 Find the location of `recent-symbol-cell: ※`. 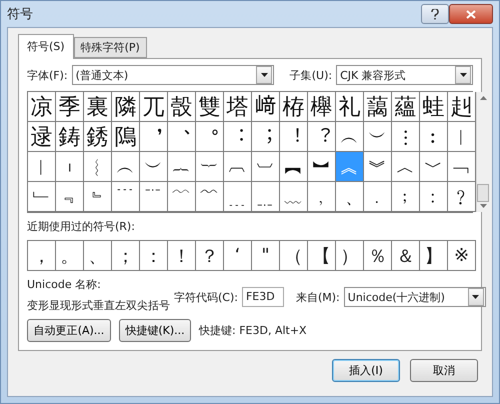

recent-symbol-cell: ※ is located at coordinates (462, 256).